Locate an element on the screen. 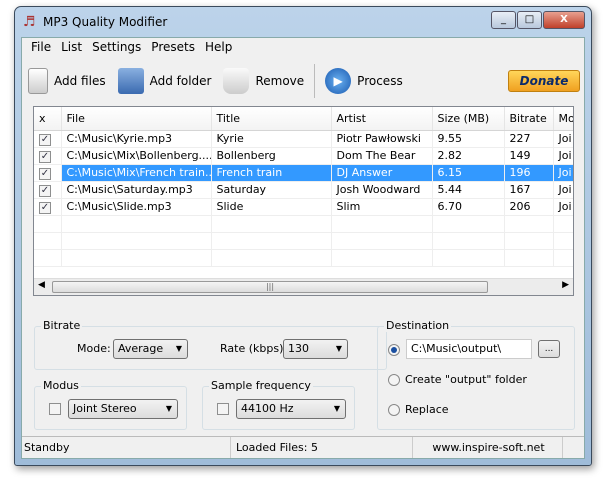  maximize-button: □ is located at coordinates (529, 20).